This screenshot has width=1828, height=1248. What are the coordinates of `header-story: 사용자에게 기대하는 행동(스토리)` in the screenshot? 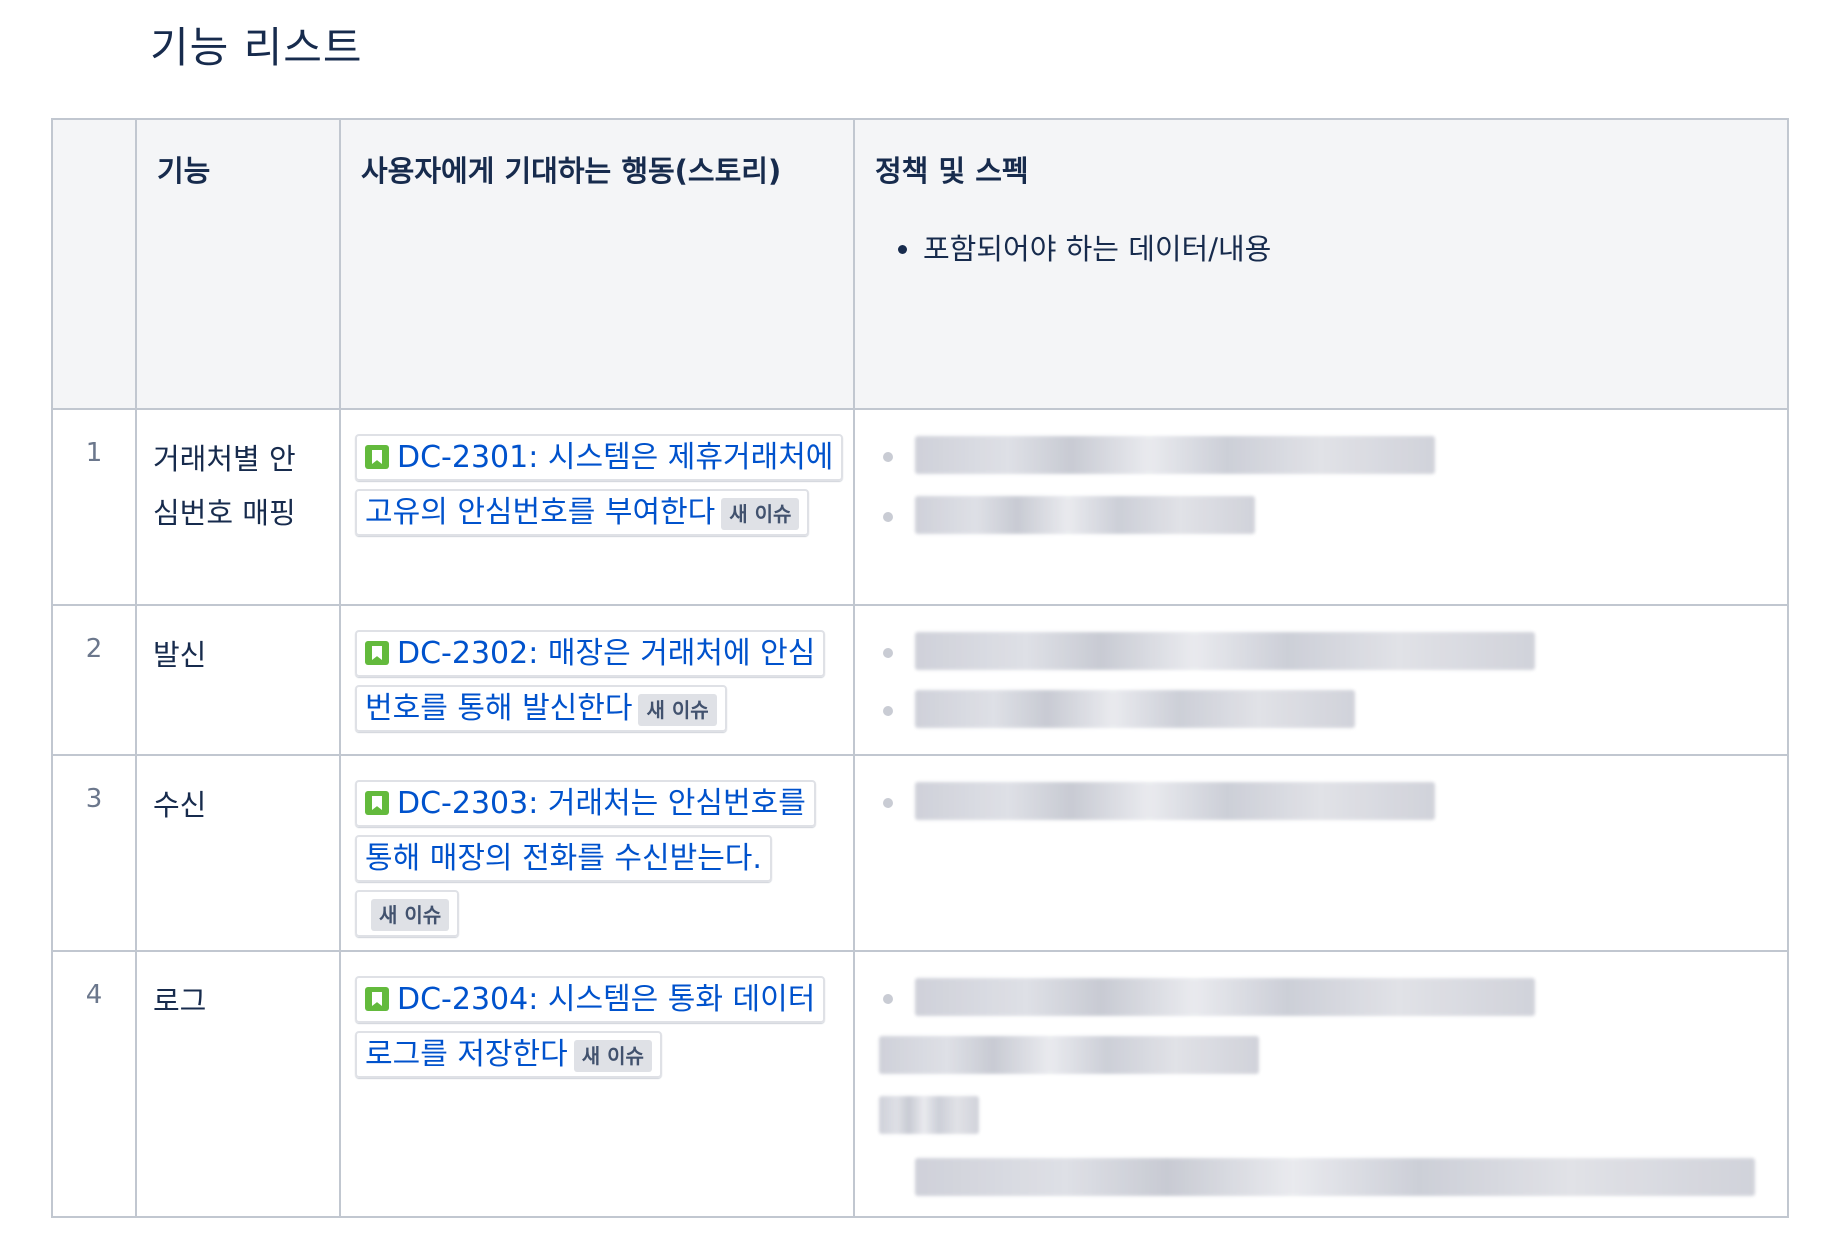 It's located at (597, 264).